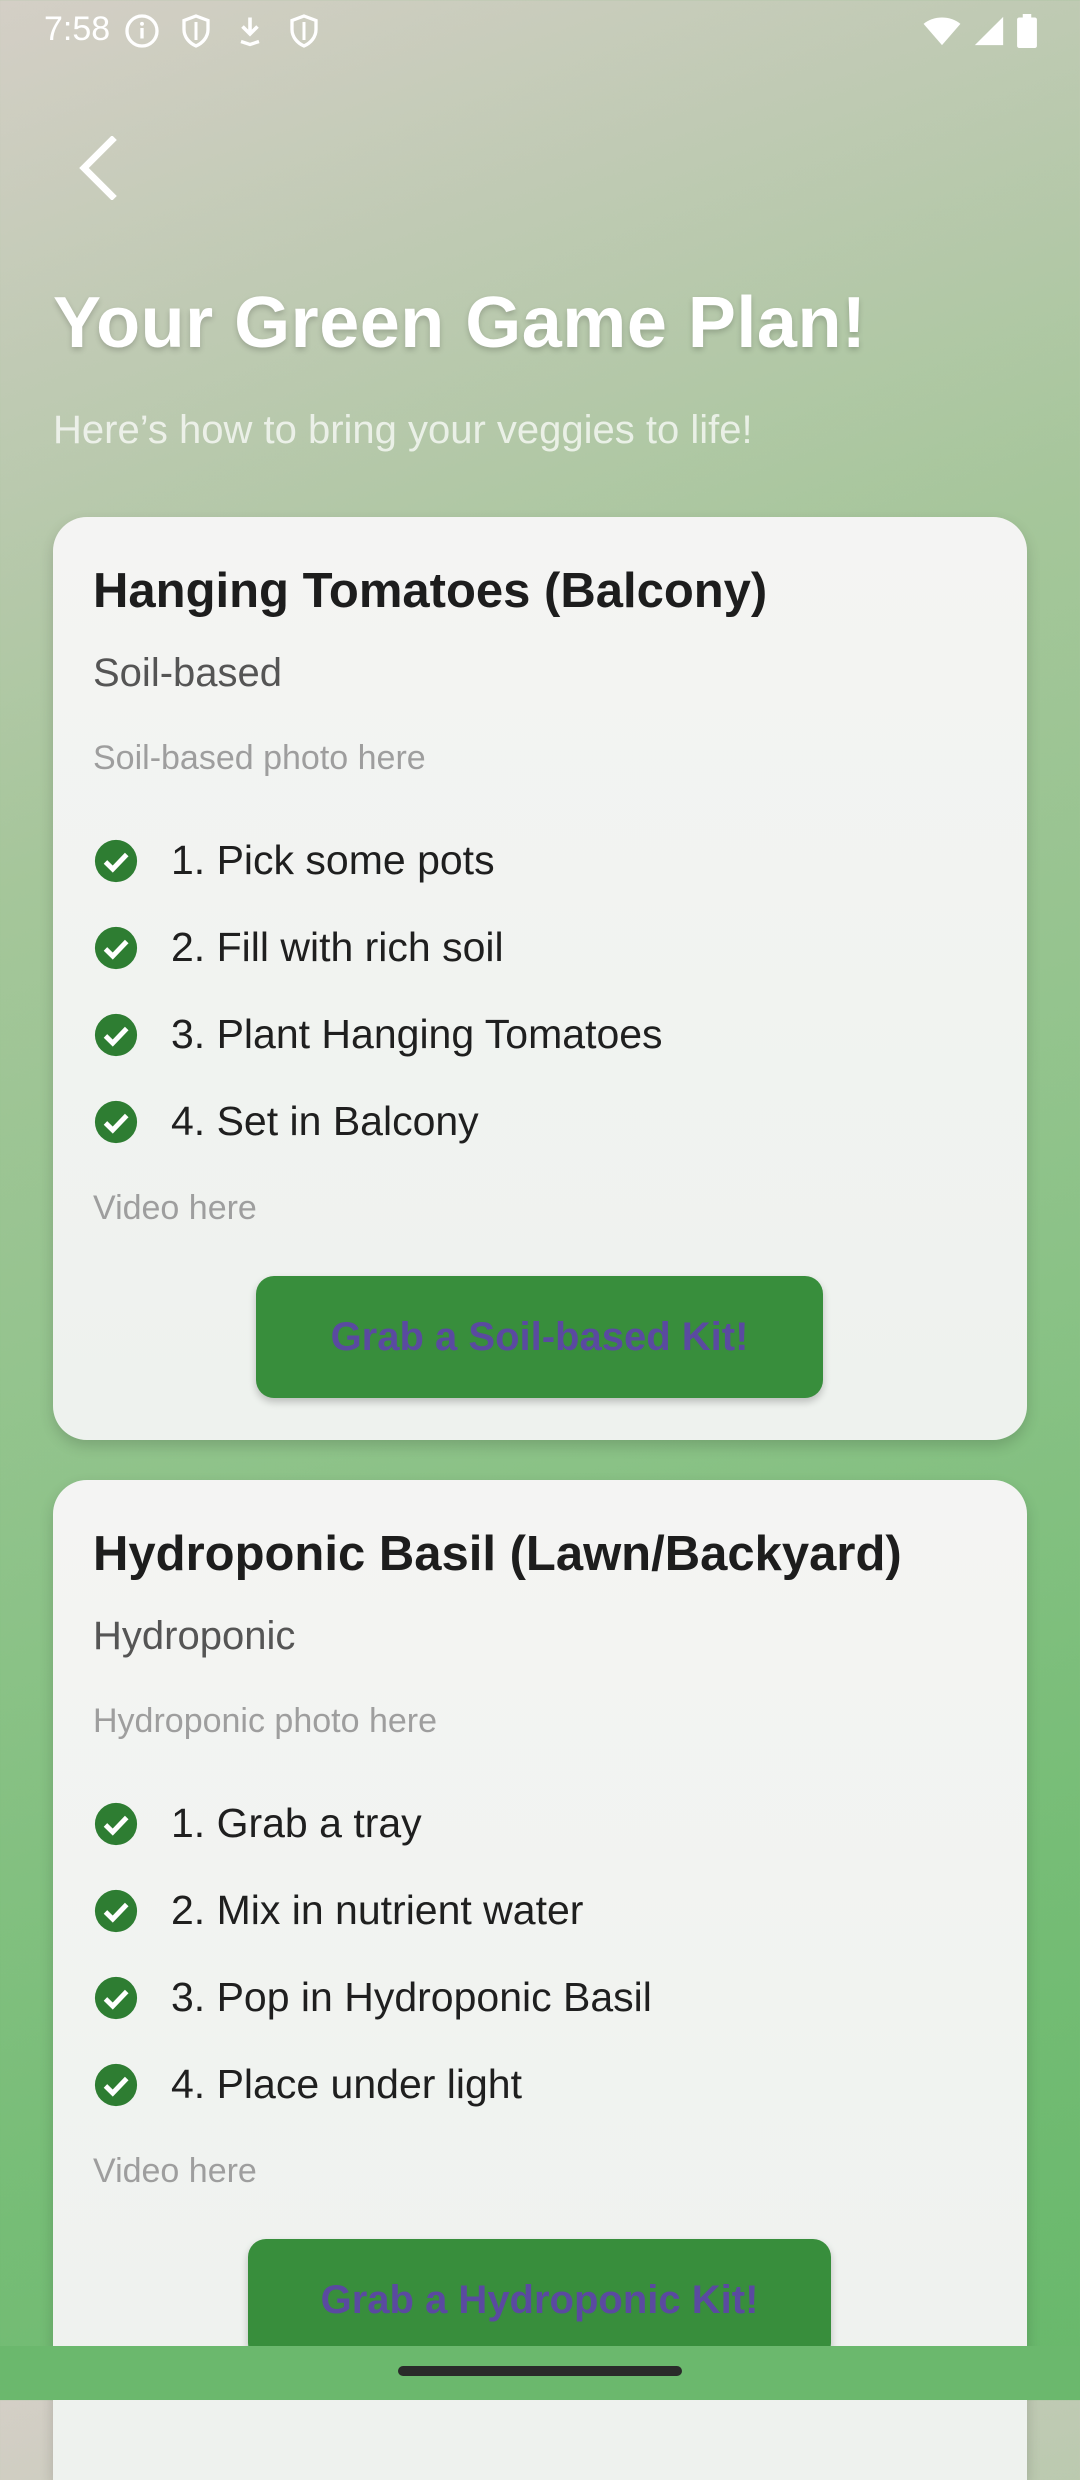 Image resolution: width=1080 pixels, height=2480 pixels. Describe the element at coordinates (188, 673) in the screenshot. I see `card-method: Soil-based` at that location.